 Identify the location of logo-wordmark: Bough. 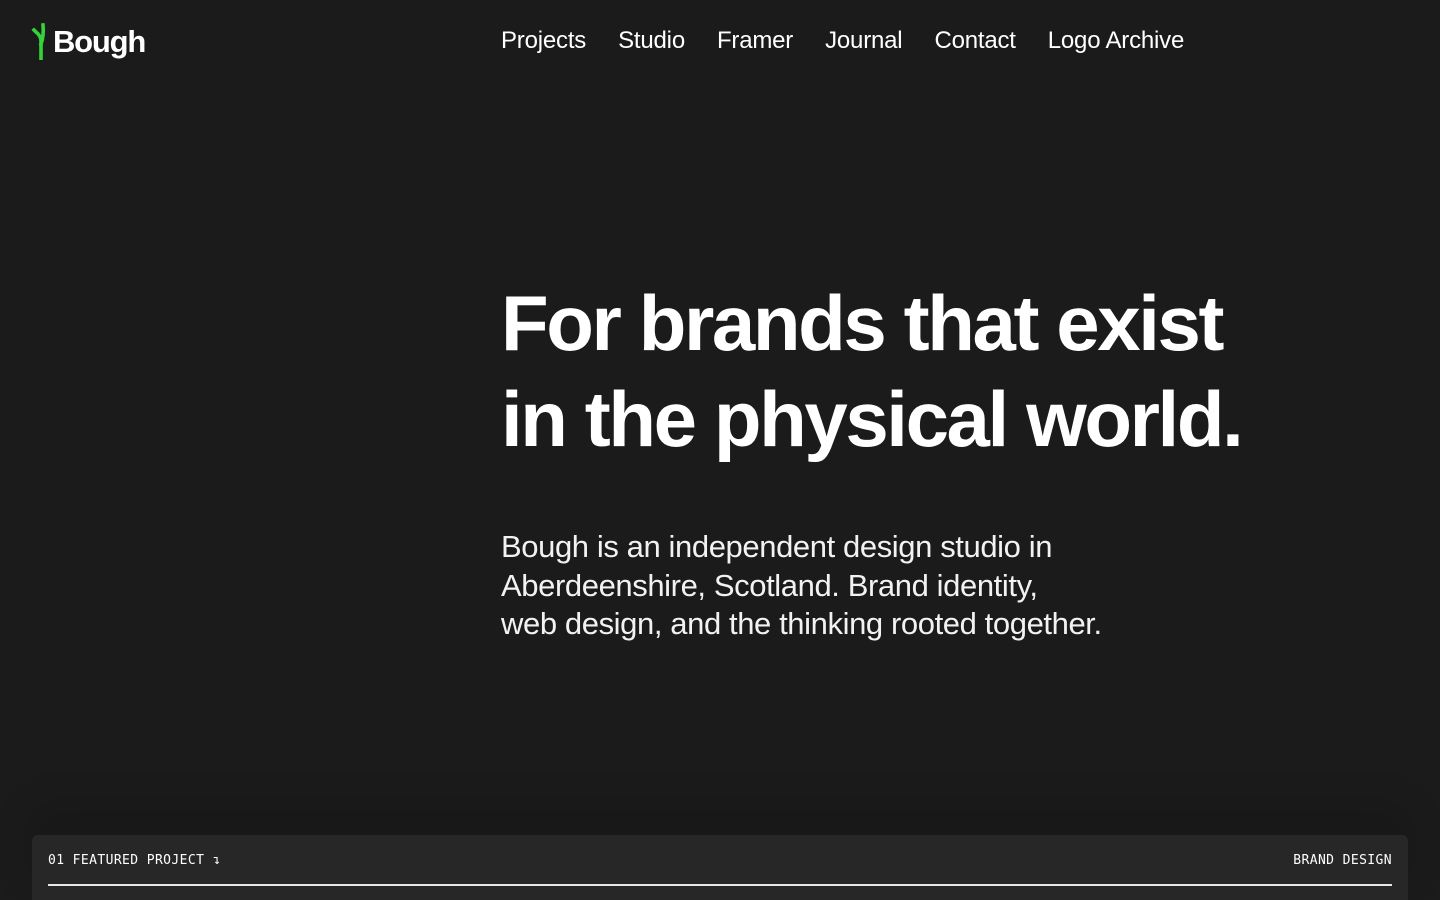
(99, 41).